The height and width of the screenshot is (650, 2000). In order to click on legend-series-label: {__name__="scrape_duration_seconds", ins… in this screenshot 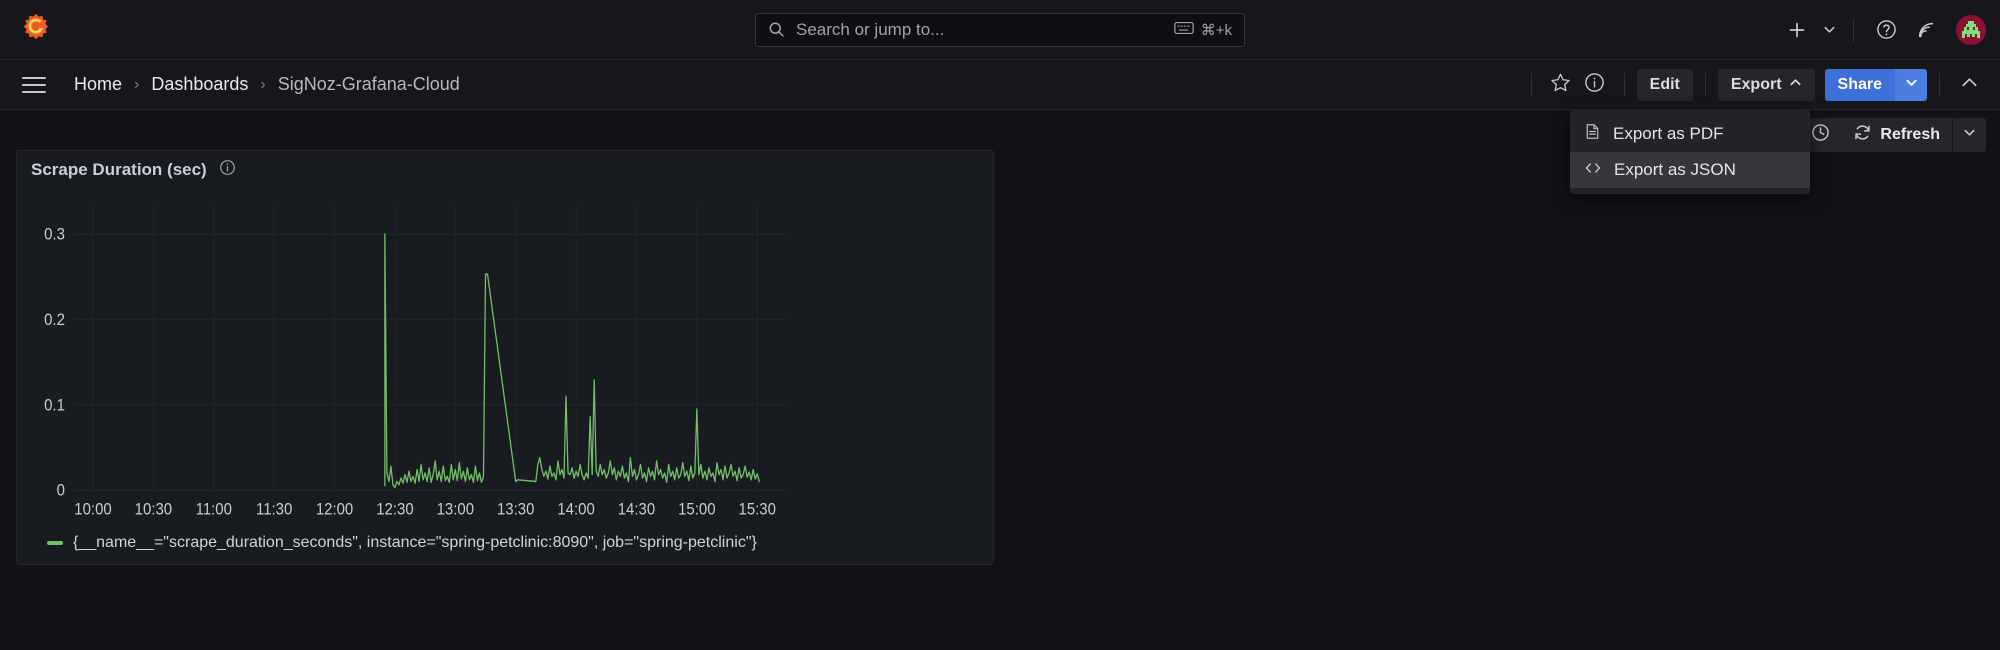, I will do `click(415, 543)`.